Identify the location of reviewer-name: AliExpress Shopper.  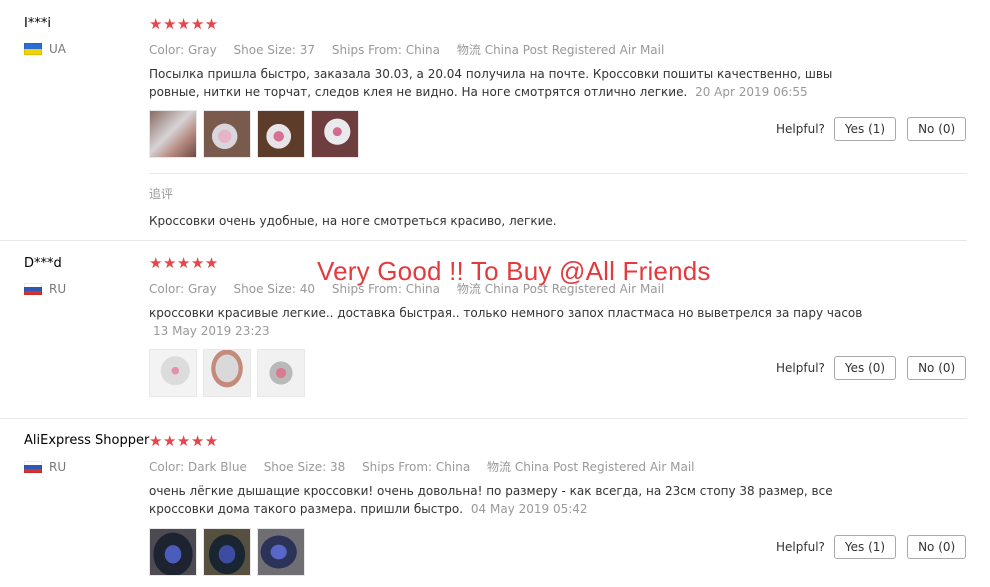
(87, 440).